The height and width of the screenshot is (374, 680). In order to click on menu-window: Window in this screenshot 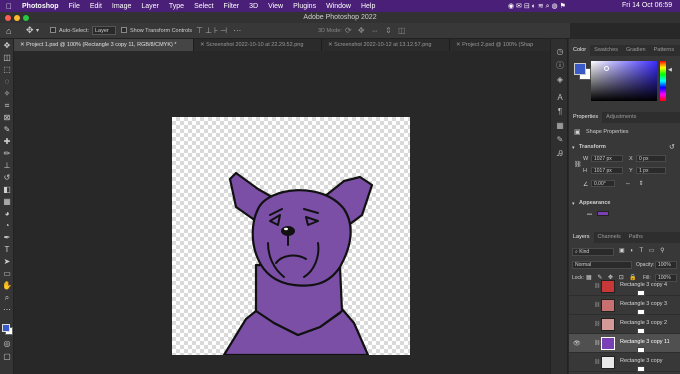, I will do `click(338, 6)`.